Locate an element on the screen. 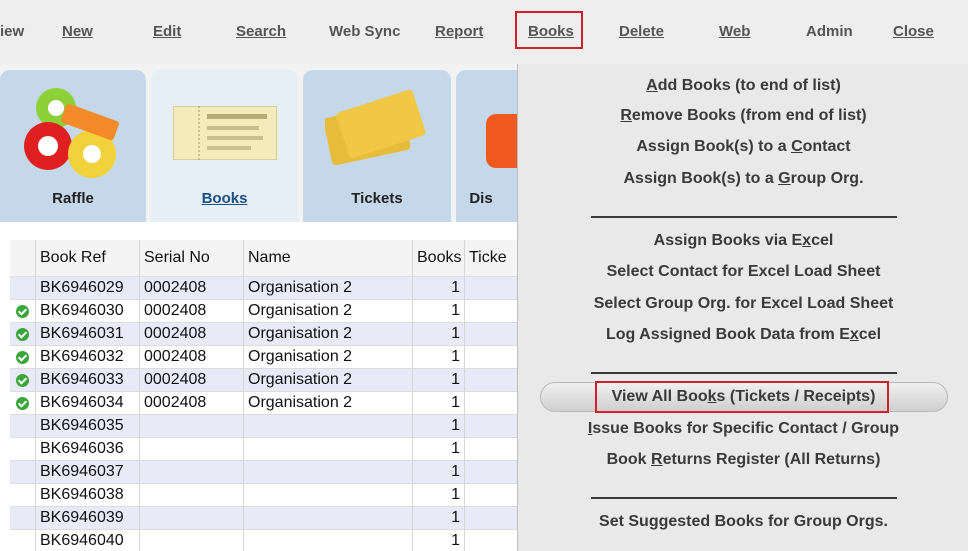  select-contact-excel-item: Select Contact for Excel Load Sheet is located at coordinates (743, 272).